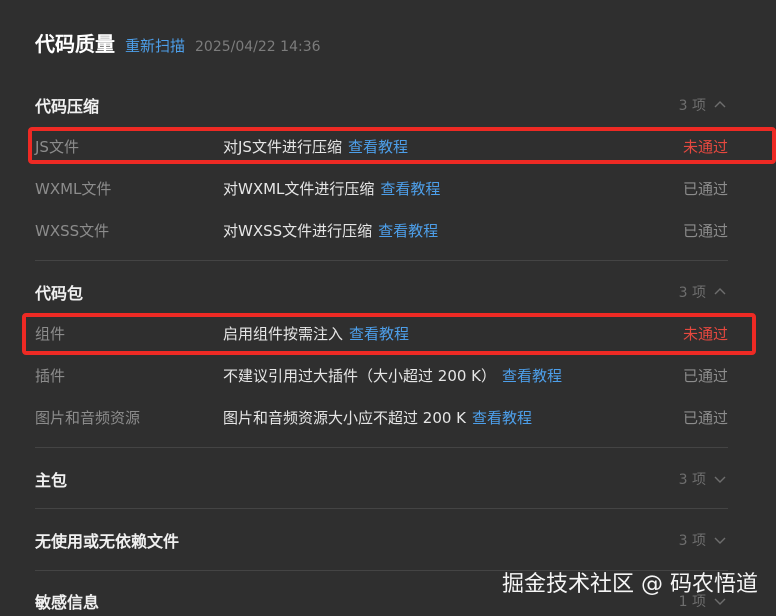 This screenshot has height=616, width=776. I want to click on list-item: WXSS文件 对WXSS文件进行压缩 查看教程 已通过, so click(381, 230).